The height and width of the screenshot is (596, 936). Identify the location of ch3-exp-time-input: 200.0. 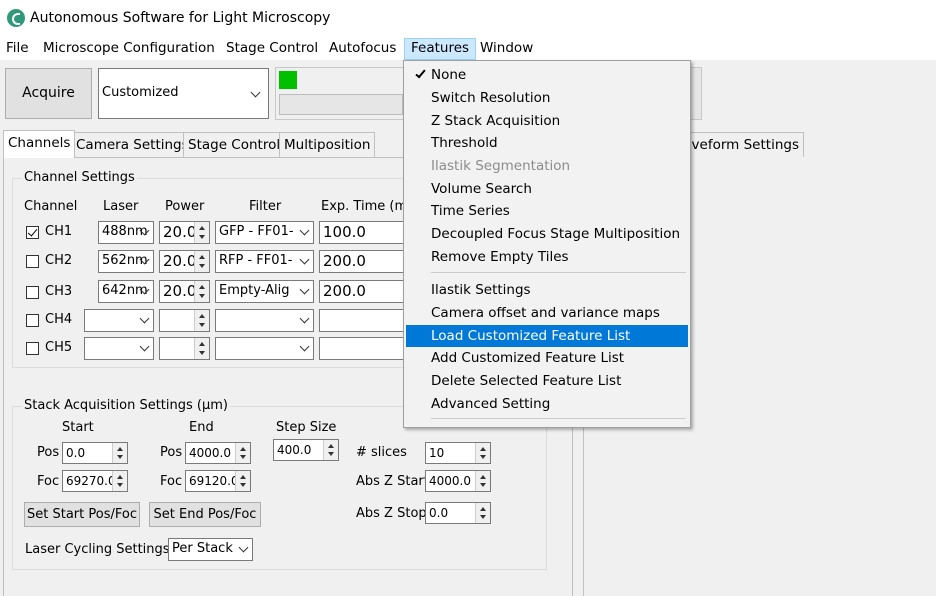
(362, 291).